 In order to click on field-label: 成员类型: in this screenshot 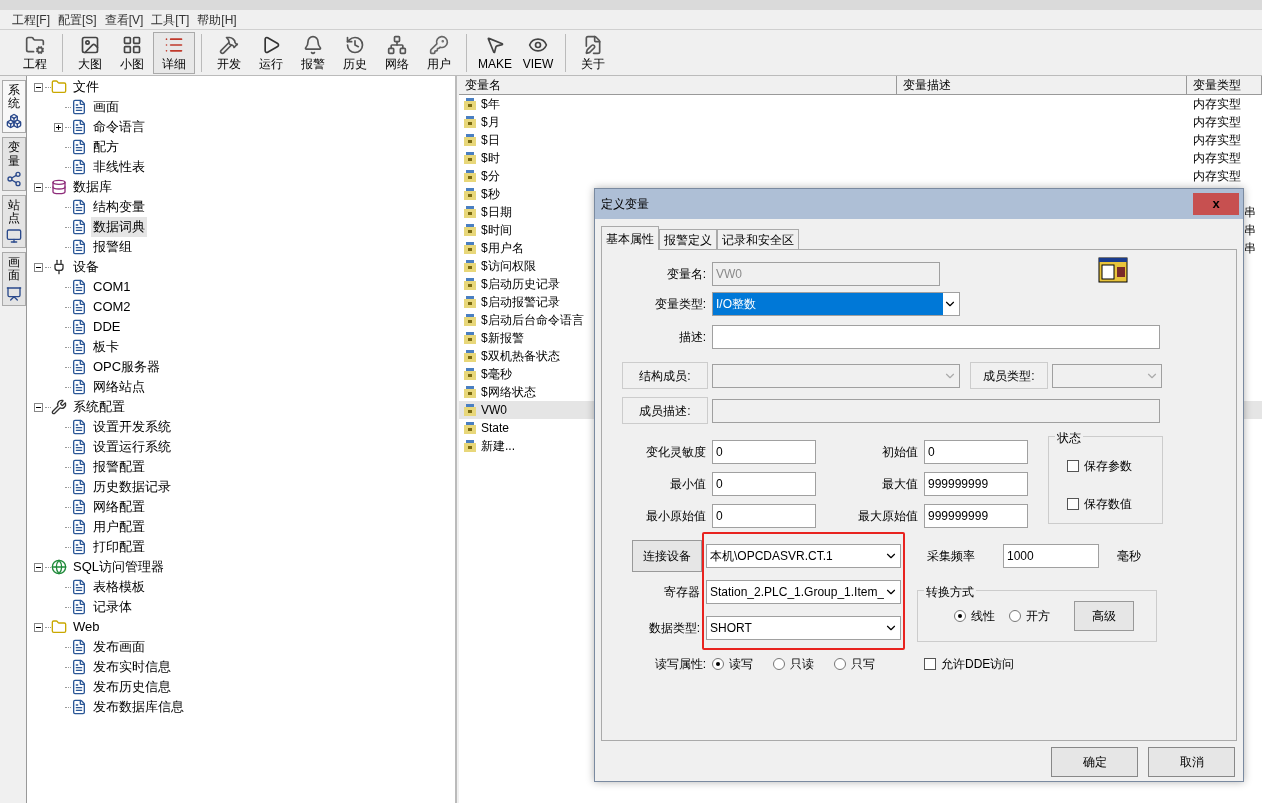, I will do `click(1009, 375)`.